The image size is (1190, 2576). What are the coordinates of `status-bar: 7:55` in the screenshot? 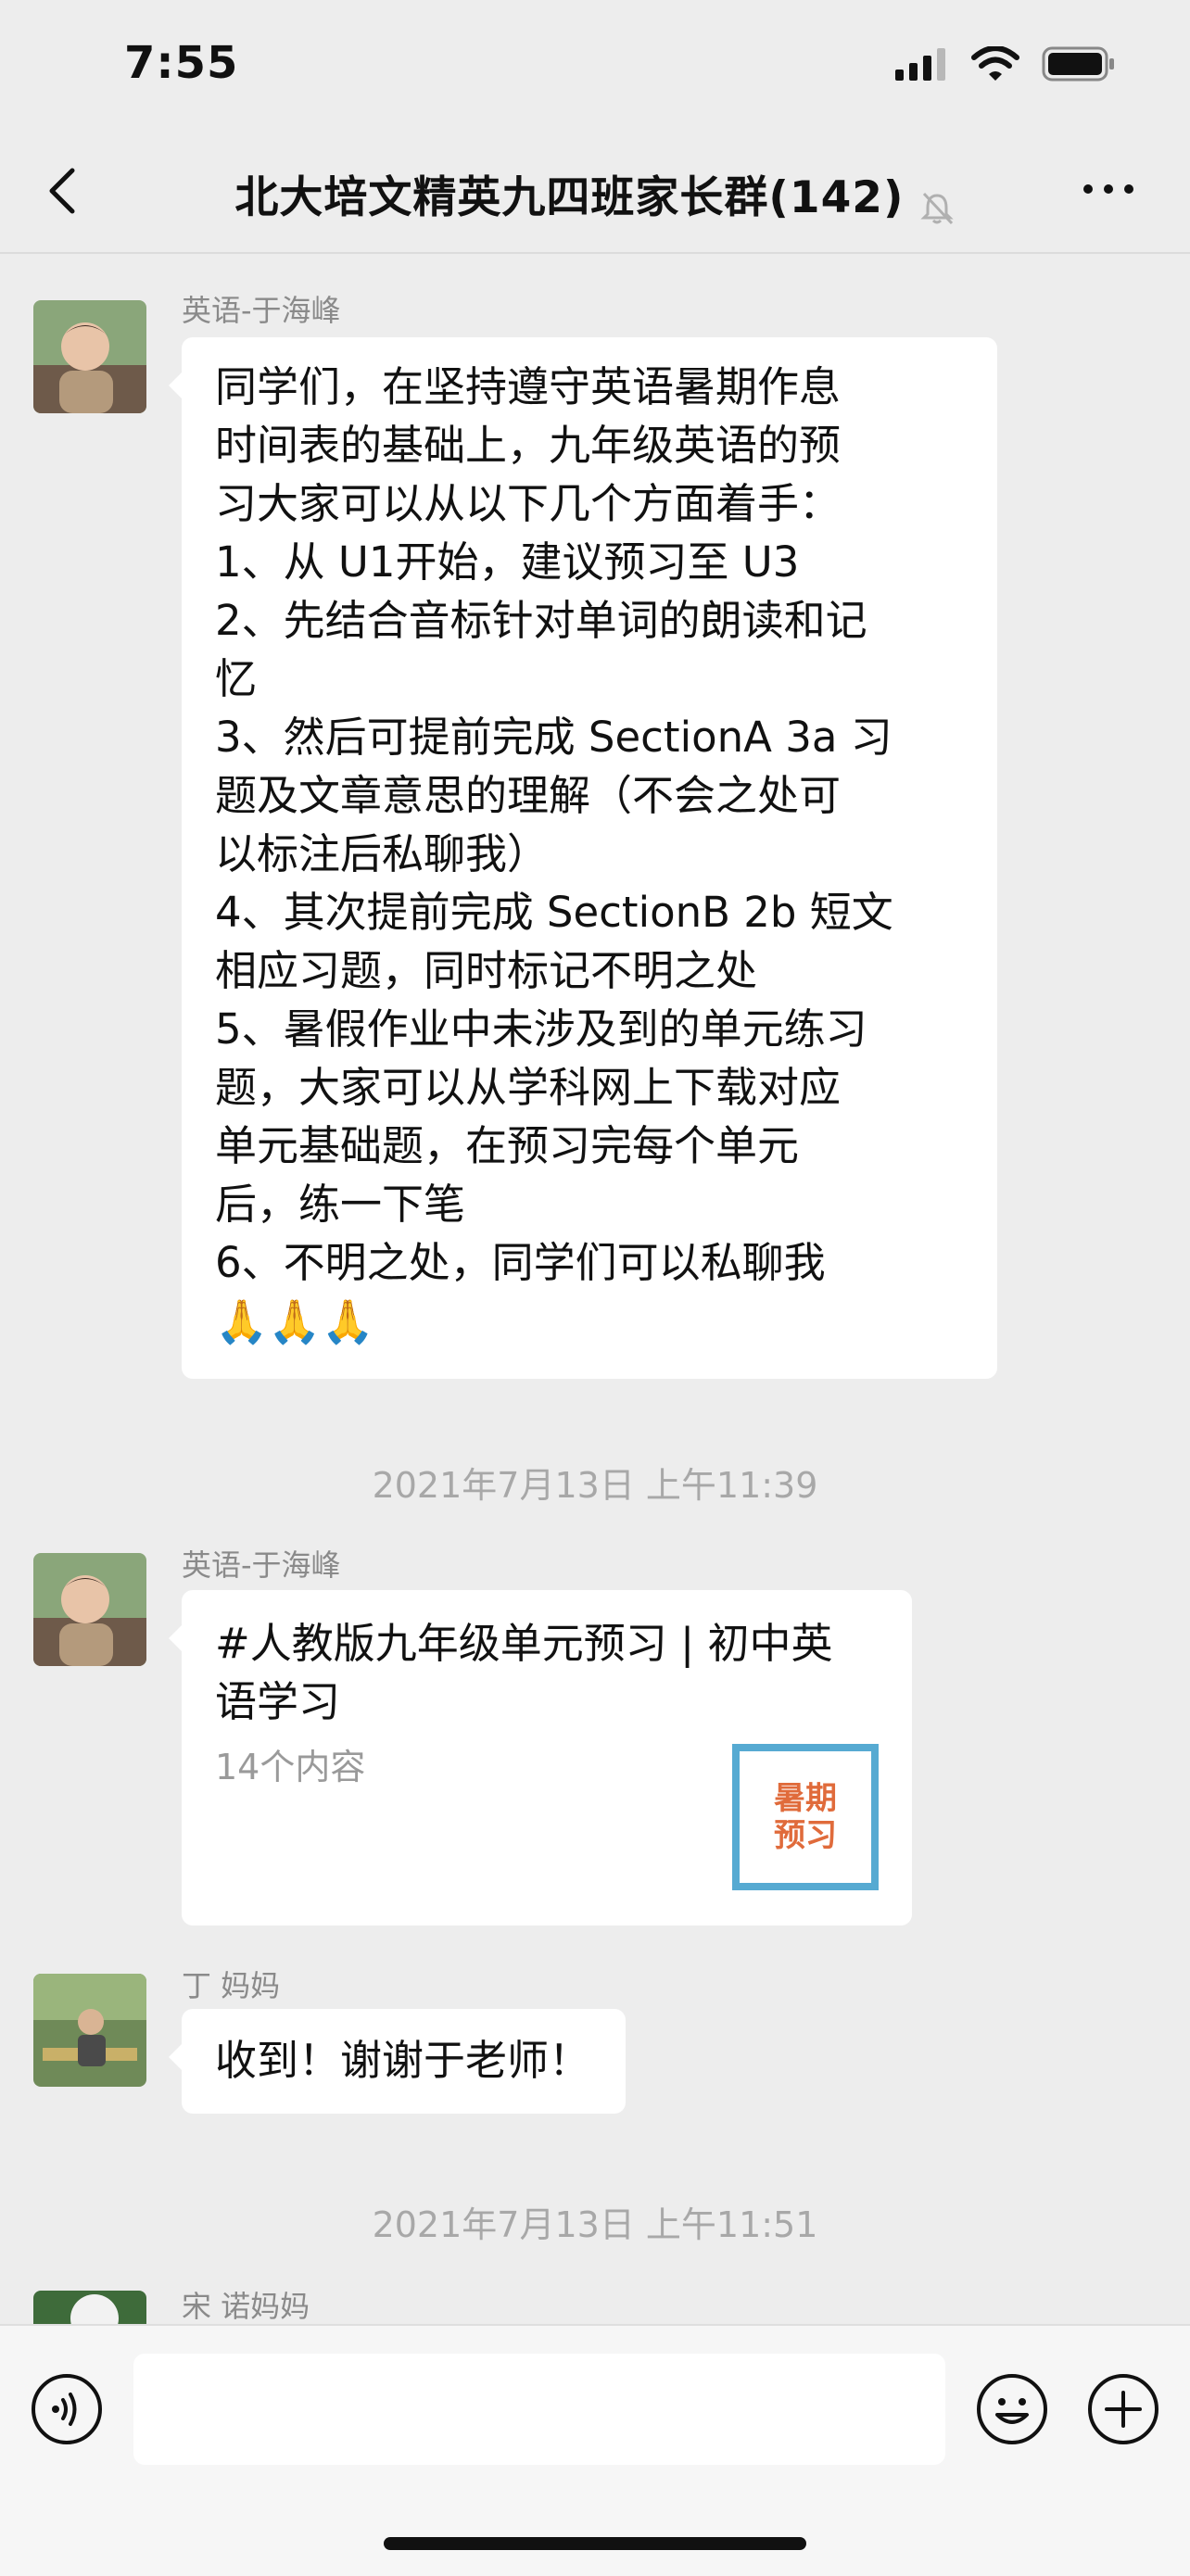 It's located at (595, 65).